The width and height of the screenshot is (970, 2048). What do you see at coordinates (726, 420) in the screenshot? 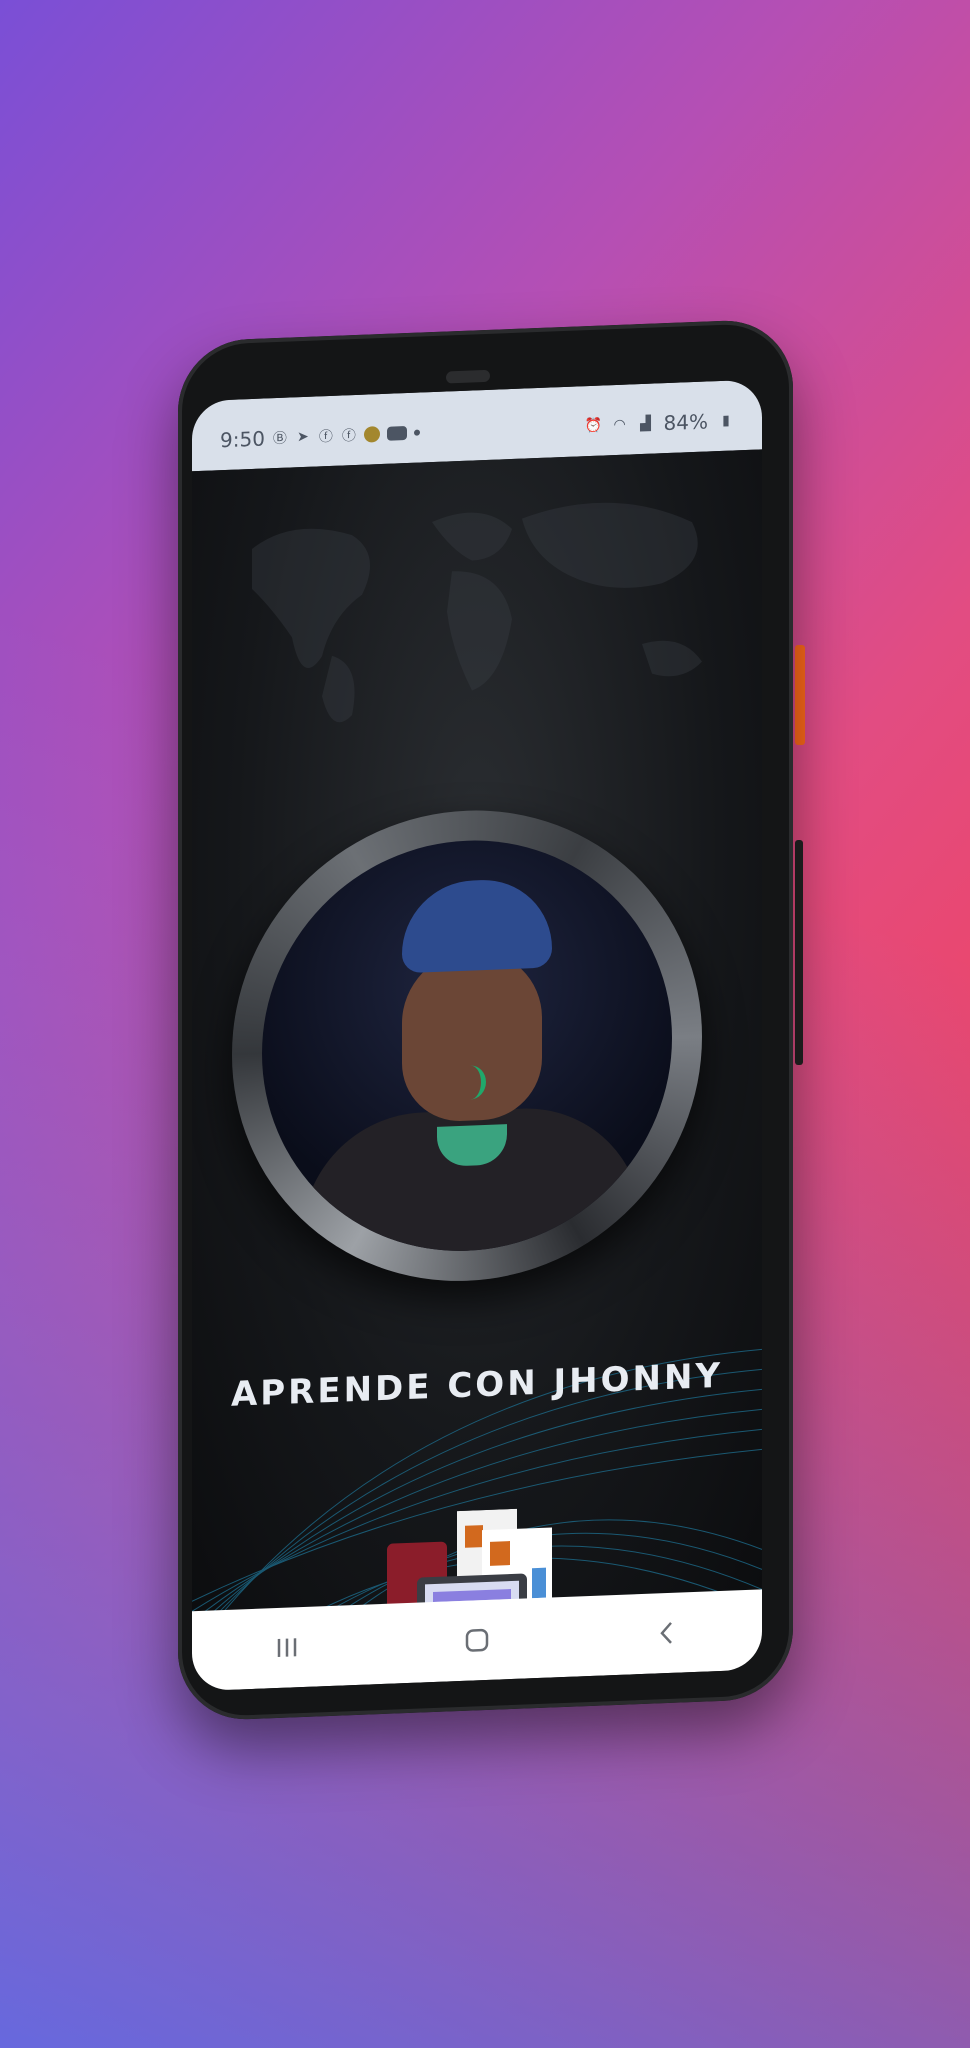
I see `battery-icon: ▮` at bounding box center [726, 420].